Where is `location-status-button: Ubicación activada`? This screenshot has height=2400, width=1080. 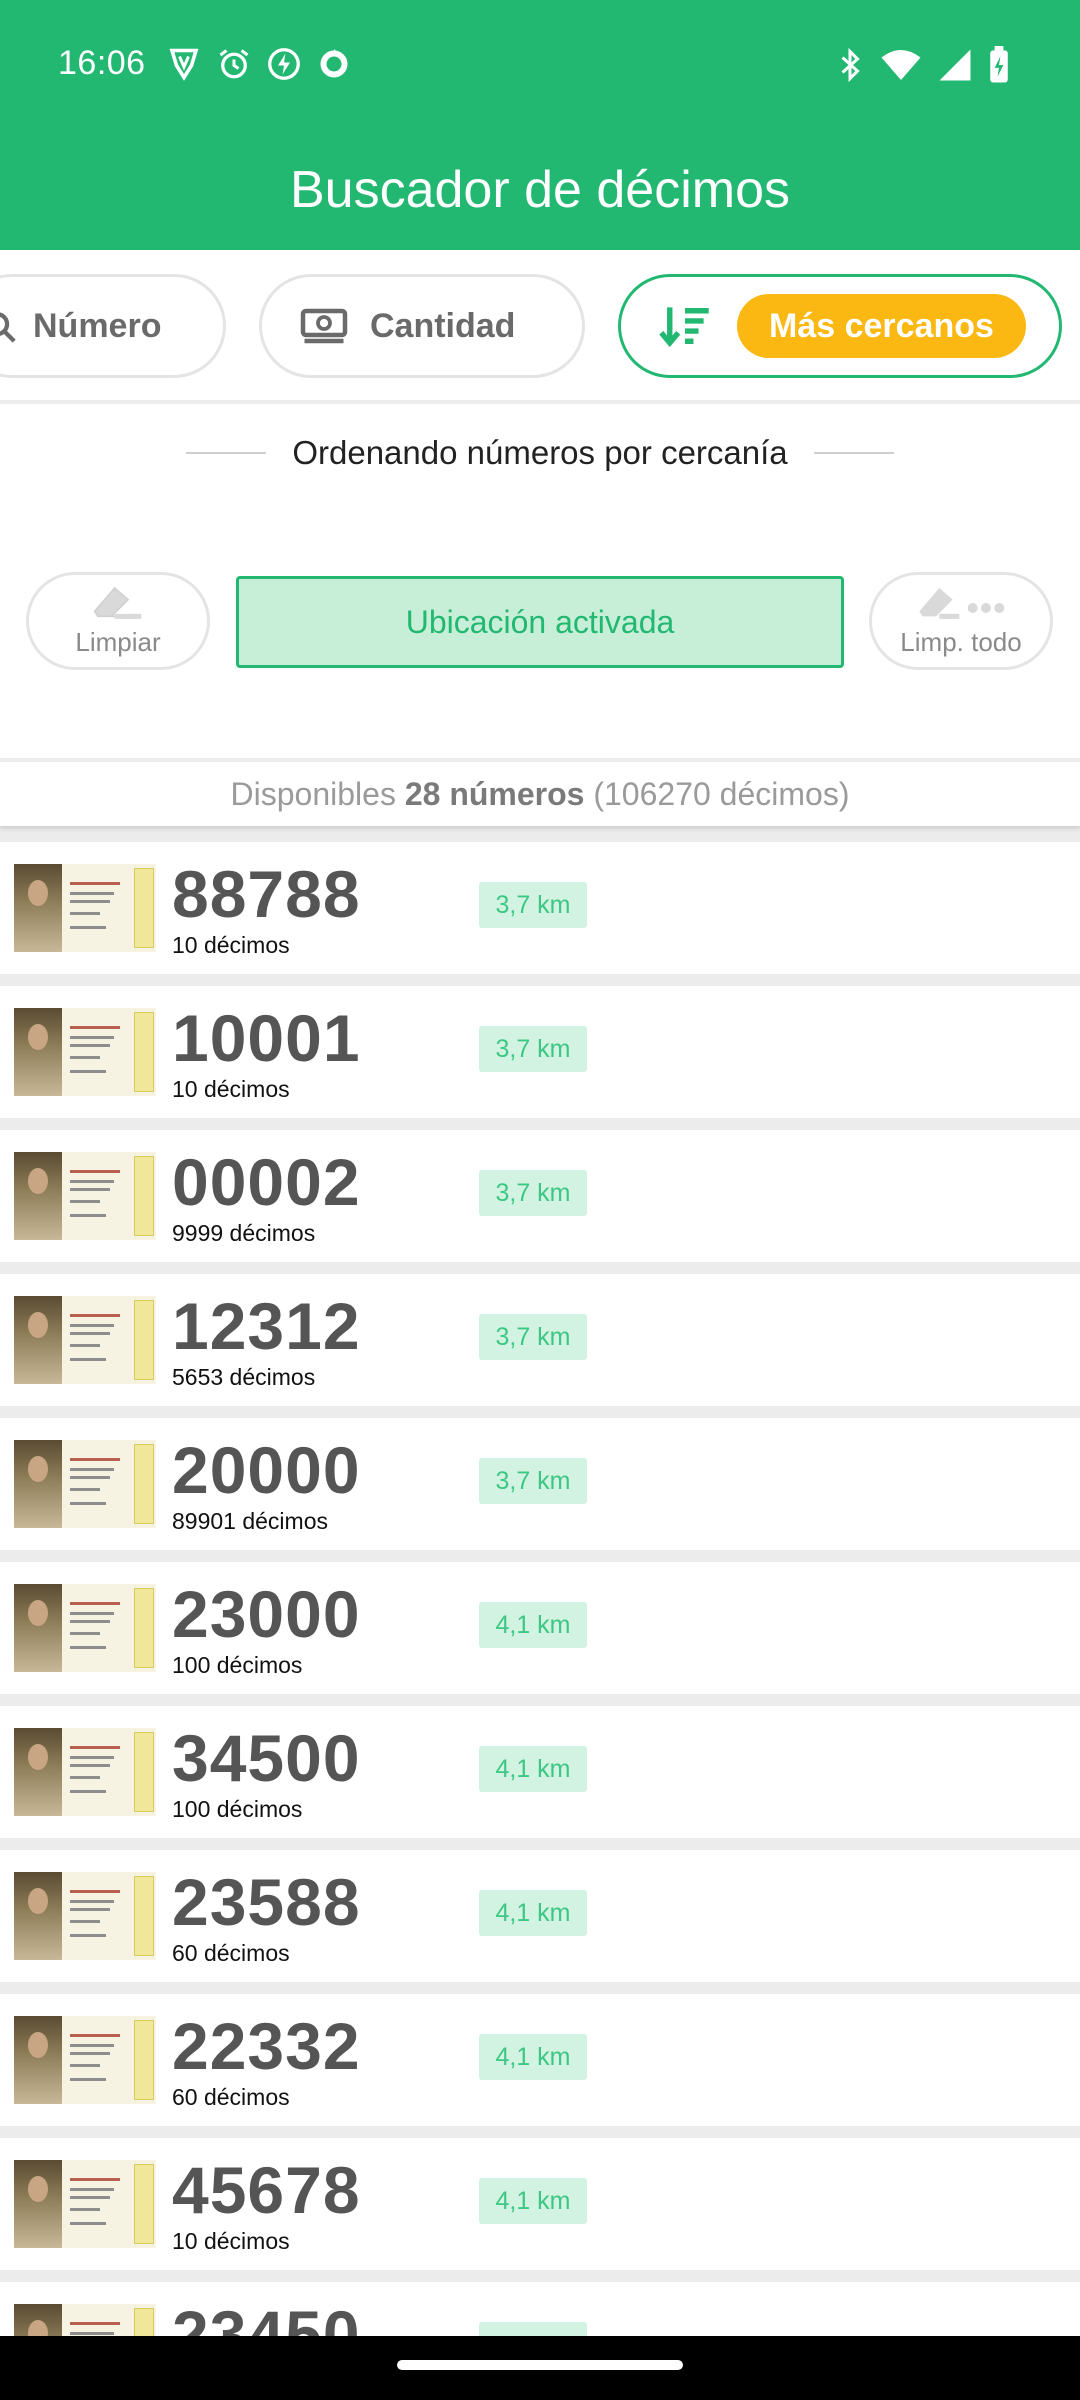 location-status-button: Ubicación activada is located at coordinates (540, 622).